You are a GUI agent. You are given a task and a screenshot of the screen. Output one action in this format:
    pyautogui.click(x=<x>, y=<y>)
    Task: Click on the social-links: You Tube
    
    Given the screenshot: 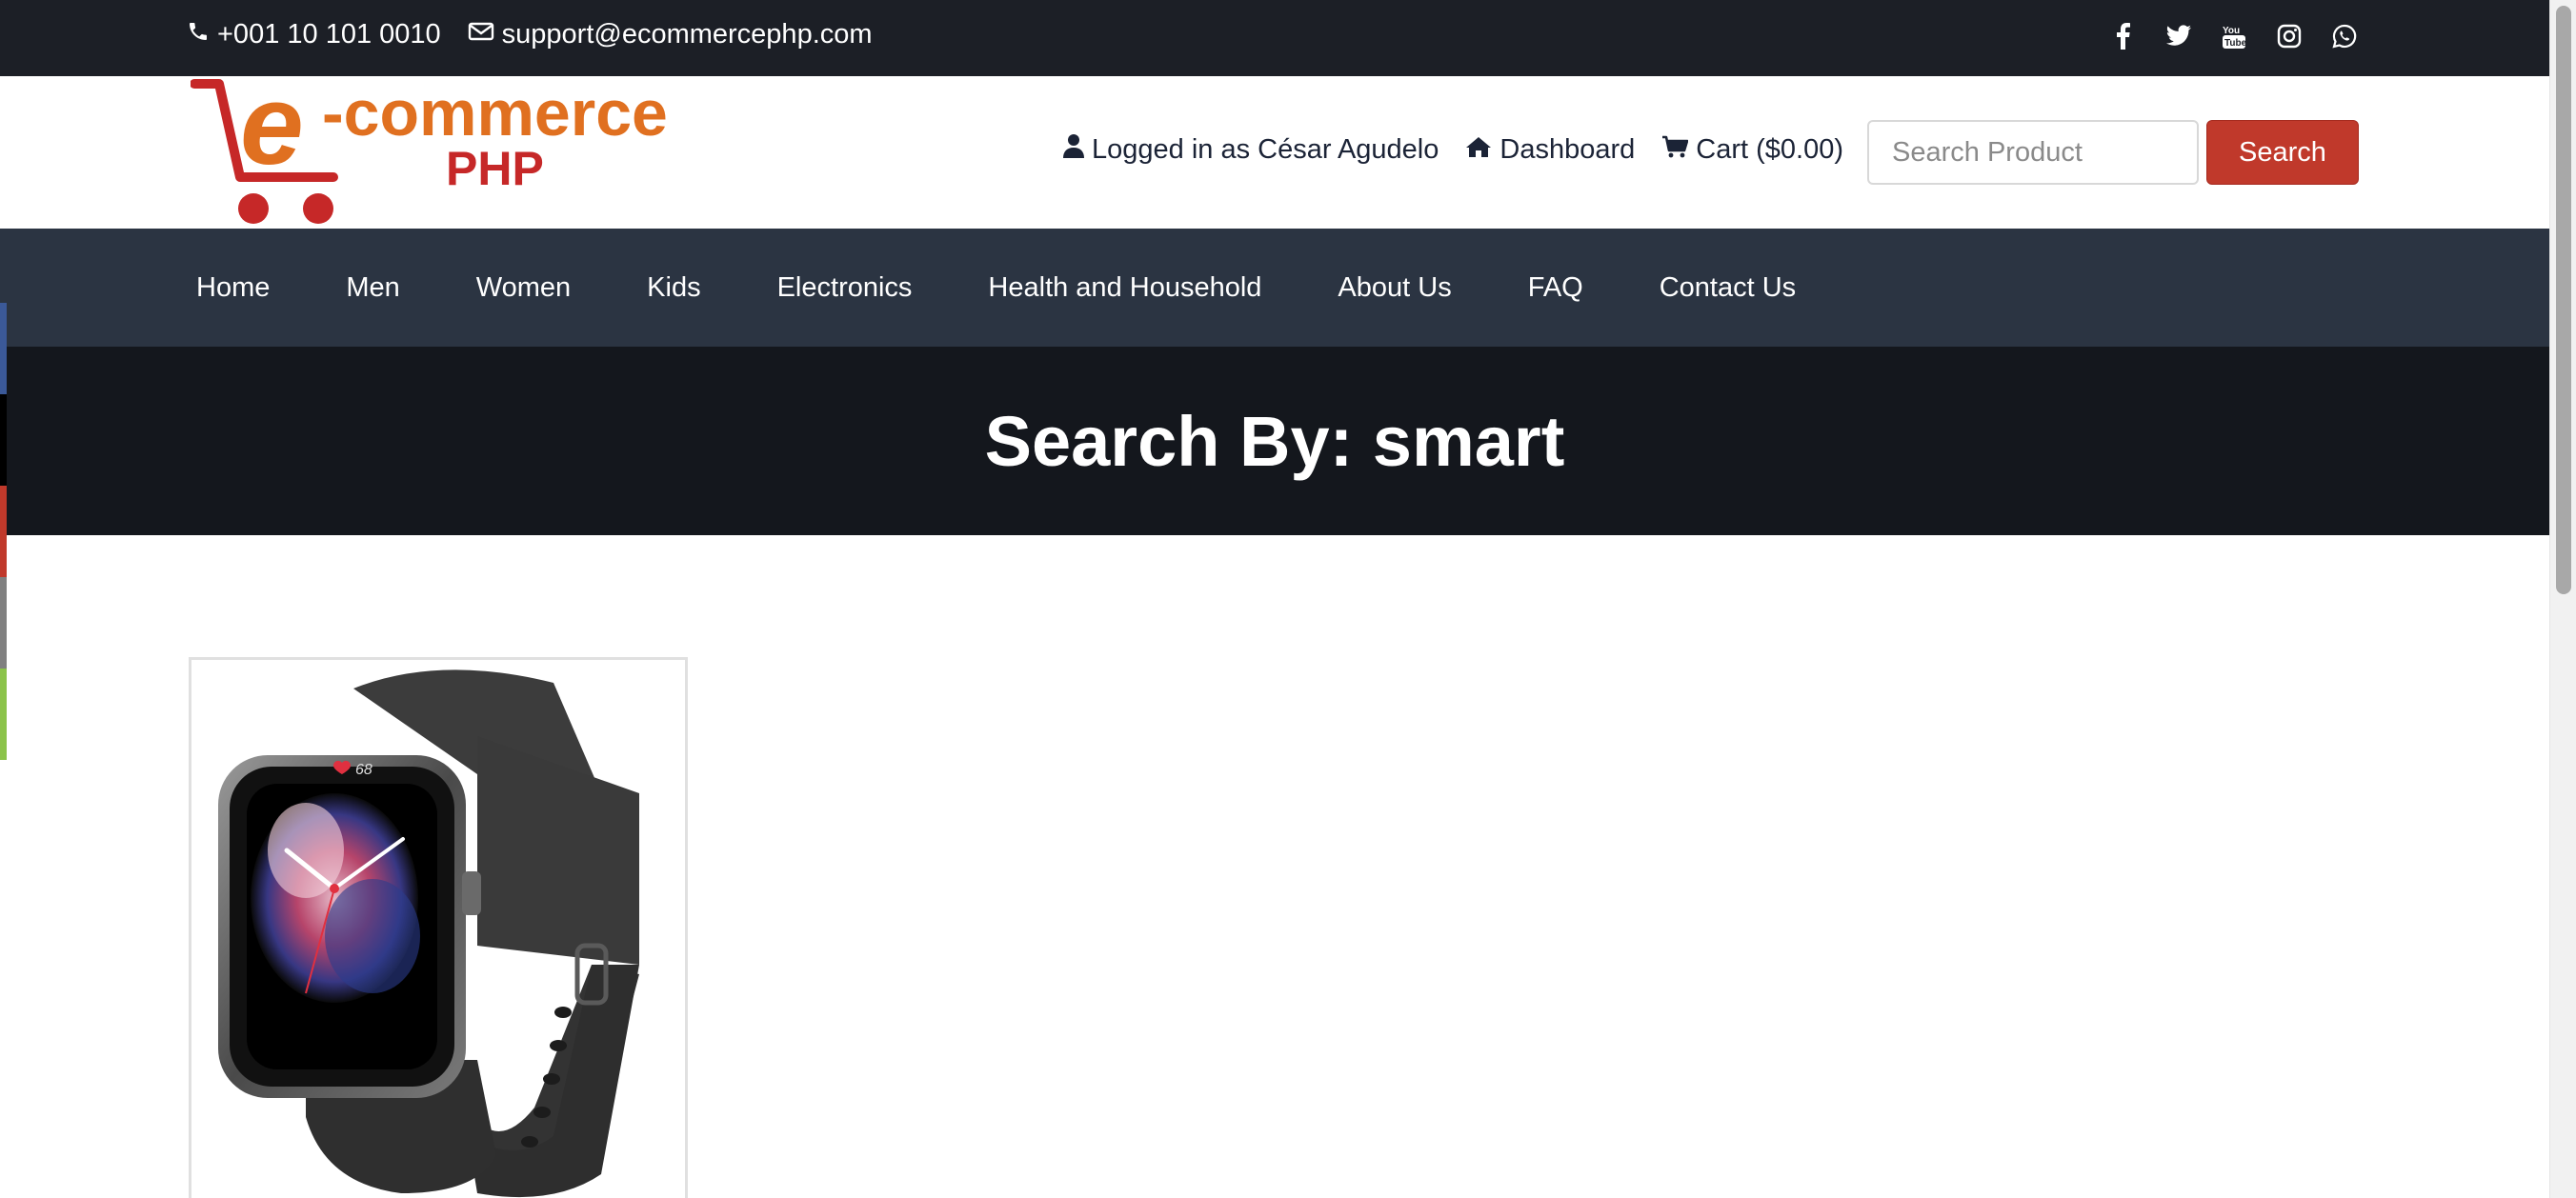 What is the action you would take?
    pyautogui.click(x=2234, y=36)
    